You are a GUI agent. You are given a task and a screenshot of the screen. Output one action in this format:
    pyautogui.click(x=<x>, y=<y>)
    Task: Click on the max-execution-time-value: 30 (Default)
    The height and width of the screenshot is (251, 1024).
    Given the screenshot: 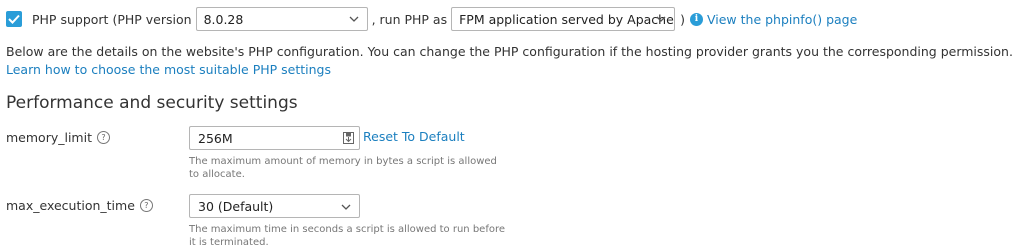 What is the action you would take?
    pyautogui.click(x=236, y=206)
    